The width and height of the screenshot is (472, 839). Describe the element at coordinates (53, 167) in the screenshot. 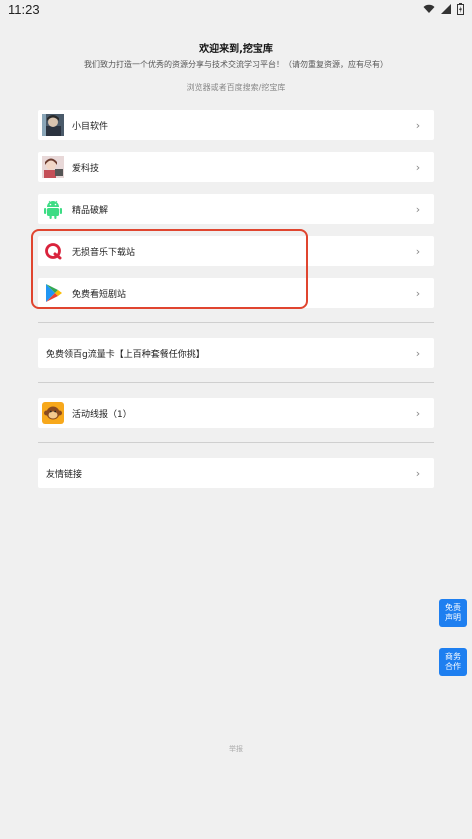

I see `avatar-girl-icon` at that location.